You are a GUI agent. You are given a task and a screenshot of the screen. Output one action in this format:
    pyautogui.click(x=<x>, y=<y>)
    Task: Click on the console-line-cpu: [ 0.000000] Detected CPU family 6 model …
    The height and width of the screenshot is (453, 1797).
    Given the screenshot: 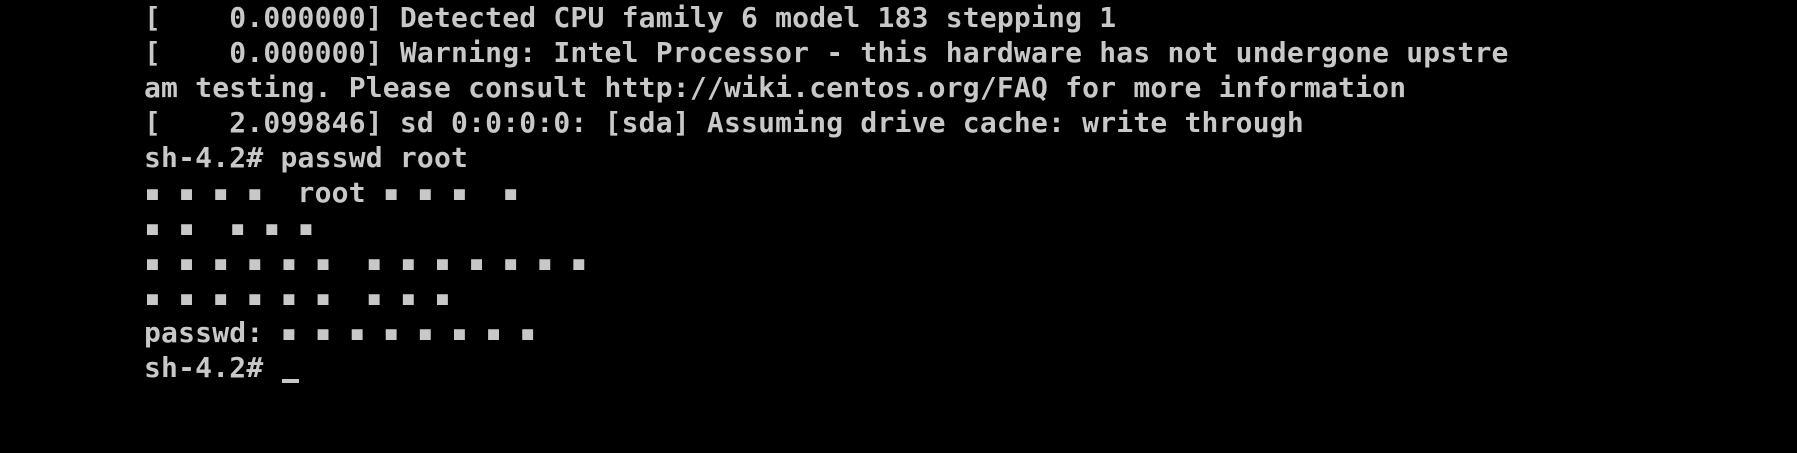 What is the action you would take?
    pyautogui.click(x=630, y=17)
    